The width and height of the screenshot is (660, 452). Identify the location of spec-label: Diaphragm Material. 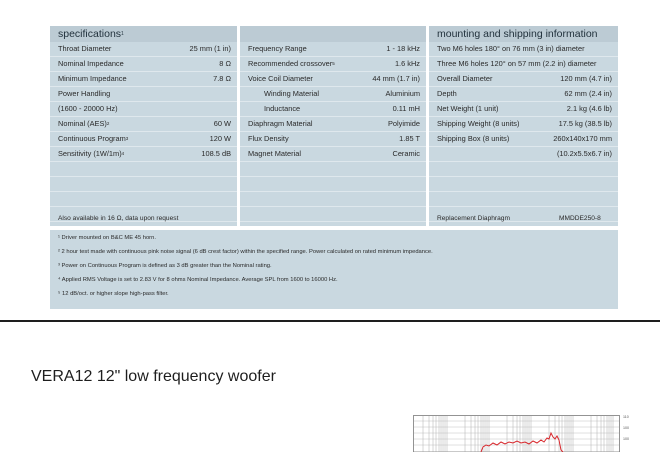
(280, 124).